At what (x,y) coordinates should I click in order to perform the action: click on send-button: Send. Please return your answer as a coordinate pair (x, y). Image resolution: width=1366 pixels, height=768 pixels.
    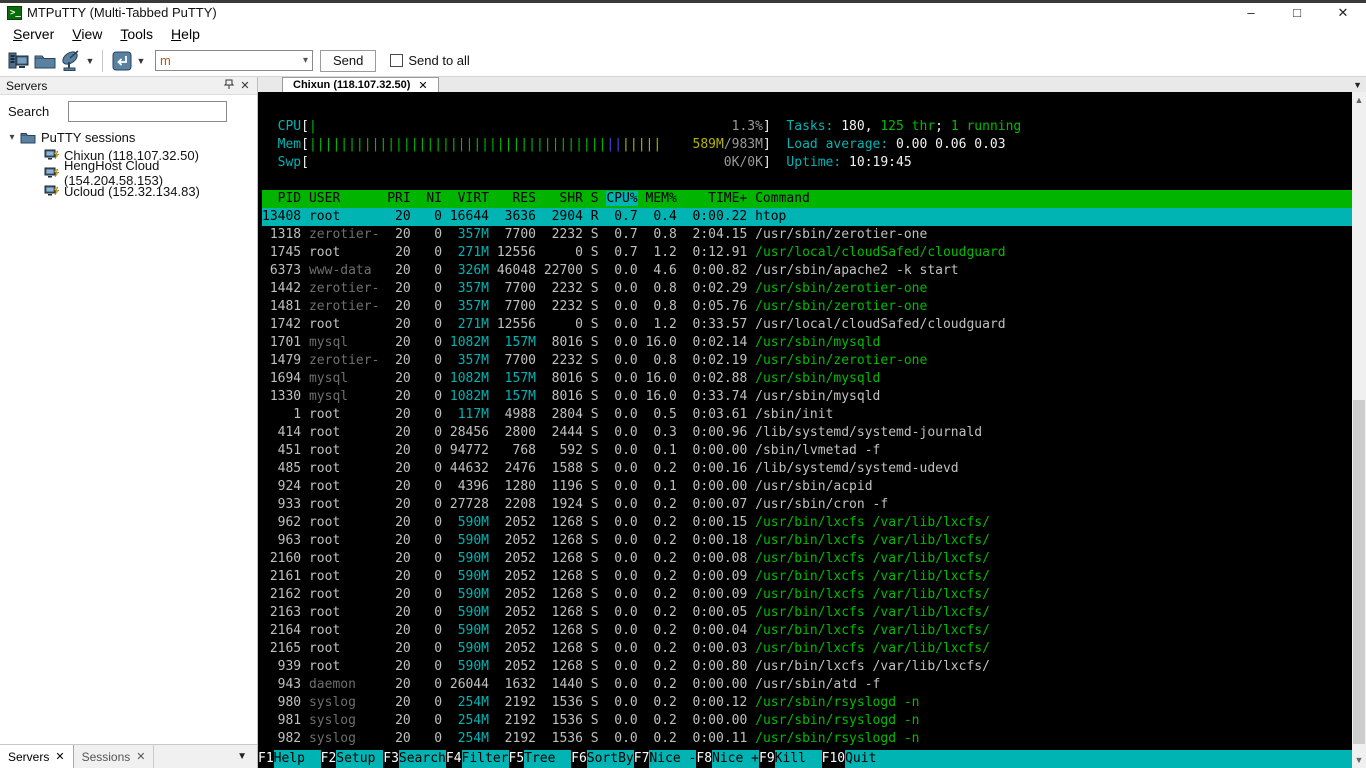
    Looking at the image, I should click on (348, 60).